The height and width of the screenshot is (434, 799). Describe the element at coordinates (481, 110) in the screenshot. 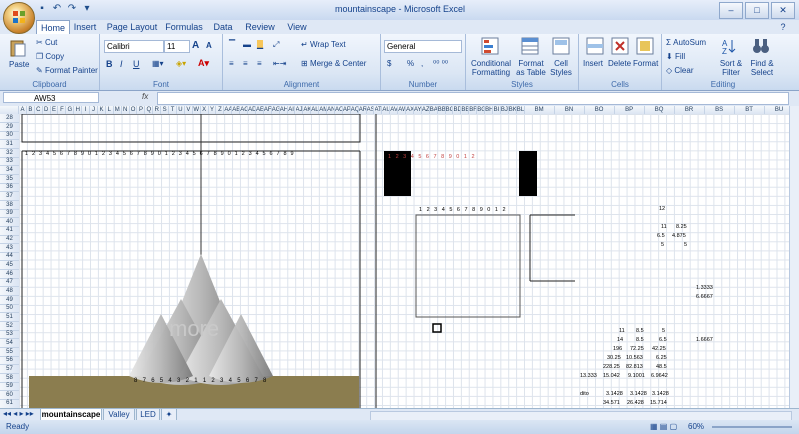

I see `column-header: BG` at that location.